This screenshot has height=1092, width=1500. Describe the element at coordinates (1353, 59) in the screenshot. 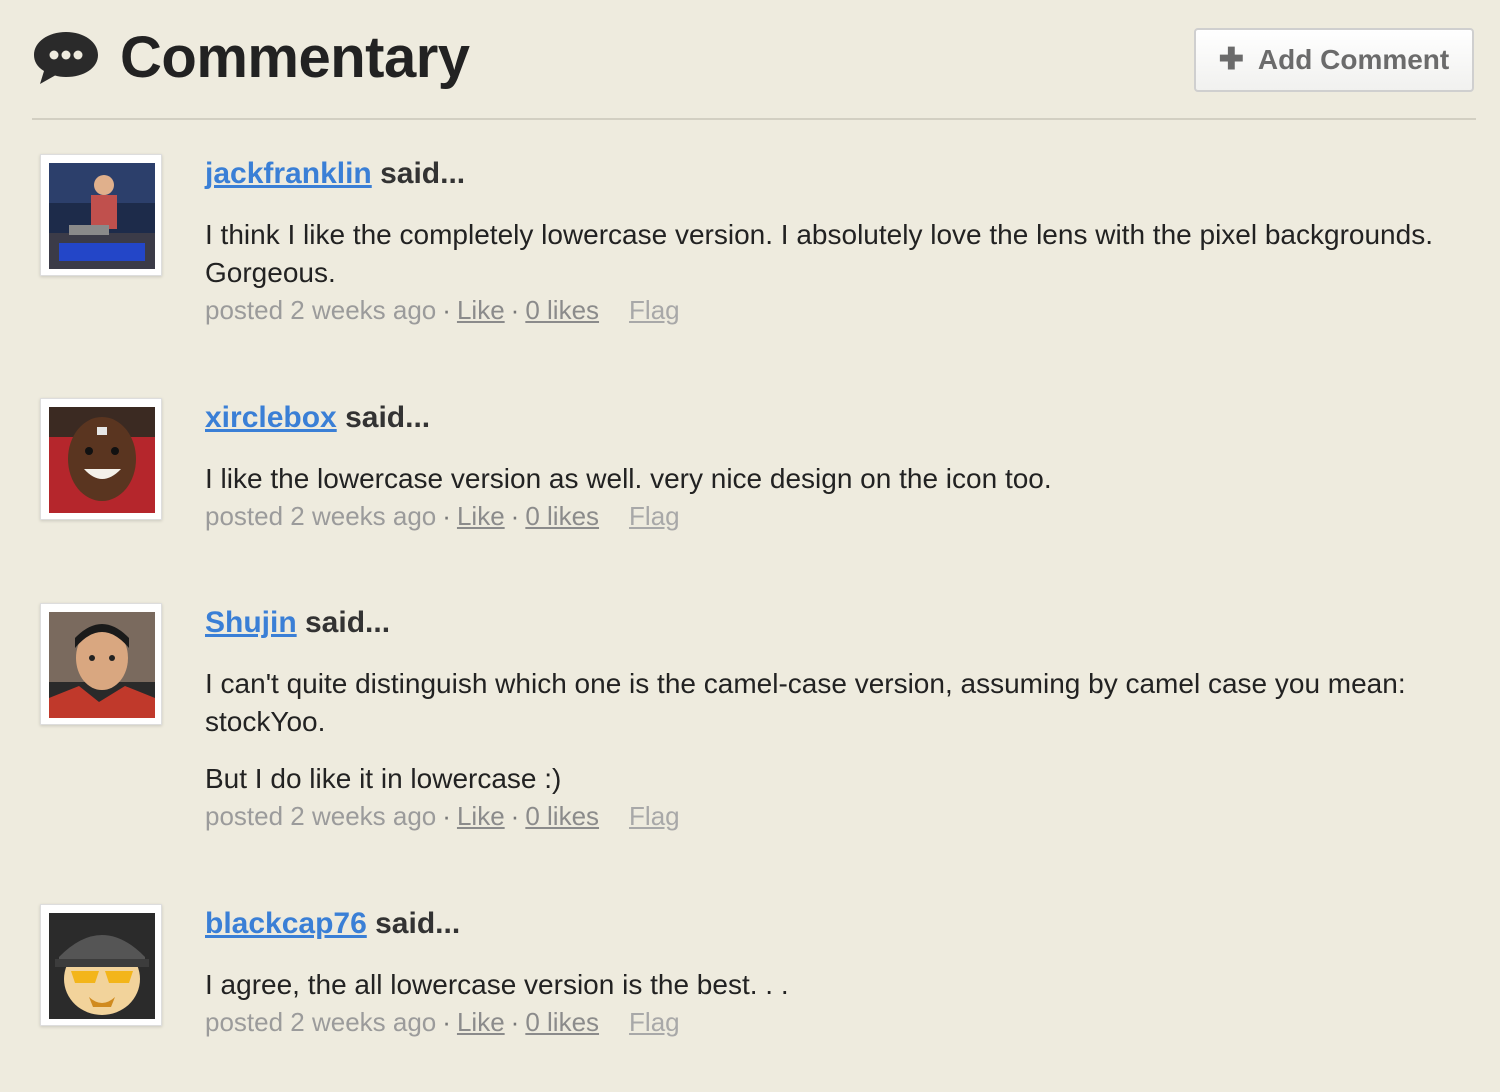

I see `add-comment-label: Add Comment` at that location.